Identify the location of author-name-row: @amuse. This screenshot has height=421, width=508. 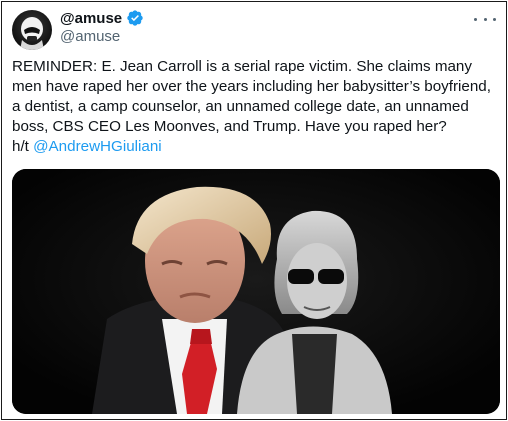
(102, 18).